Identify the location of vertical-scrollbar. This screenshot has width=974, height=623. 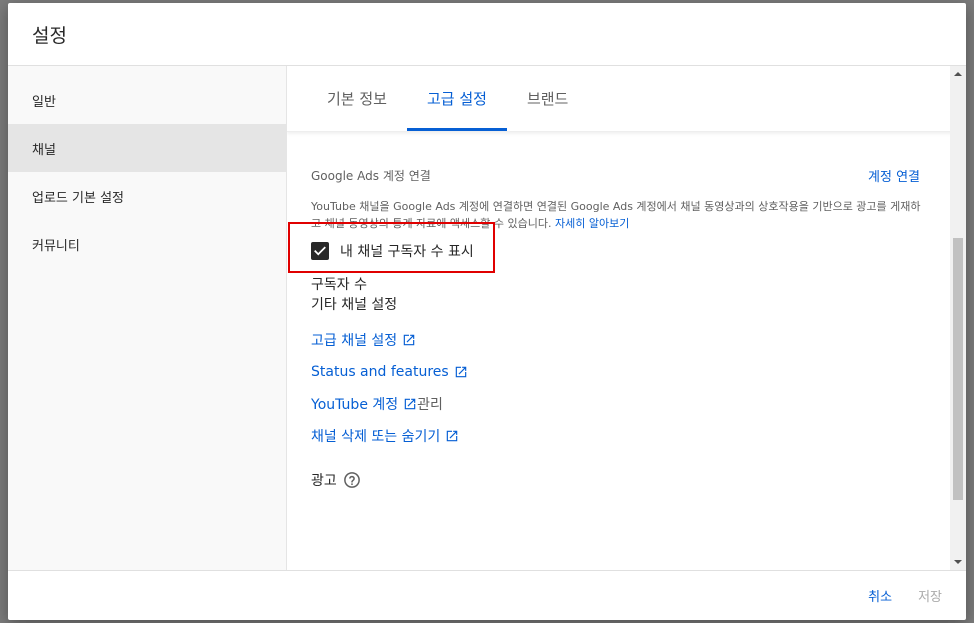
(958, 318).